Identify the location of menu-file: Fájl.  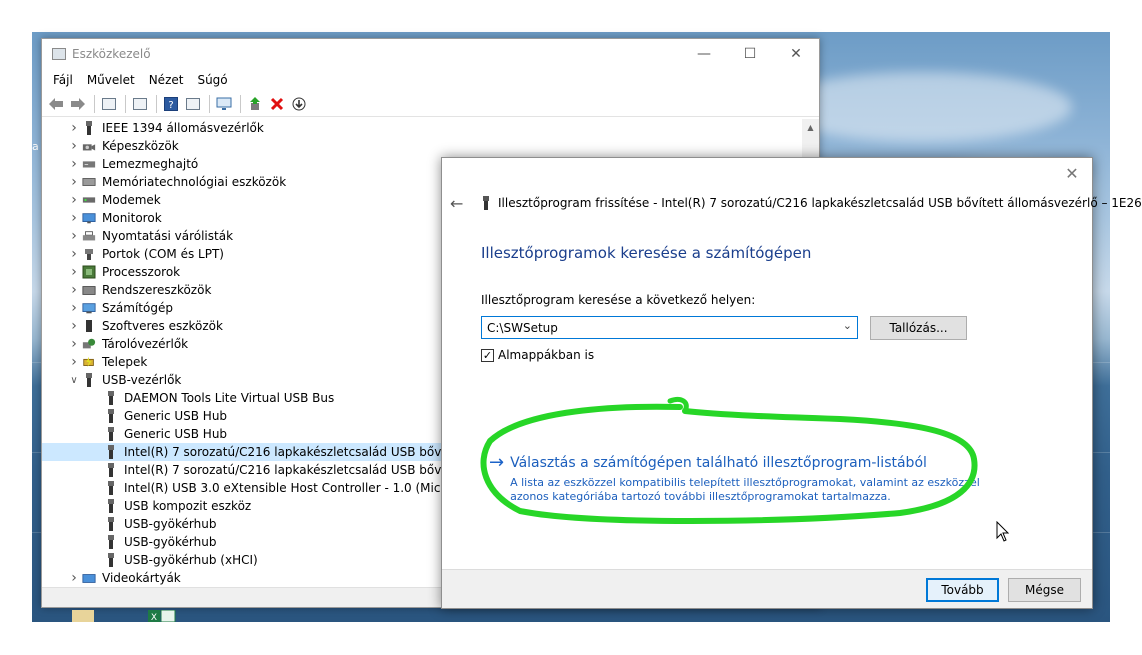
(63, 80).